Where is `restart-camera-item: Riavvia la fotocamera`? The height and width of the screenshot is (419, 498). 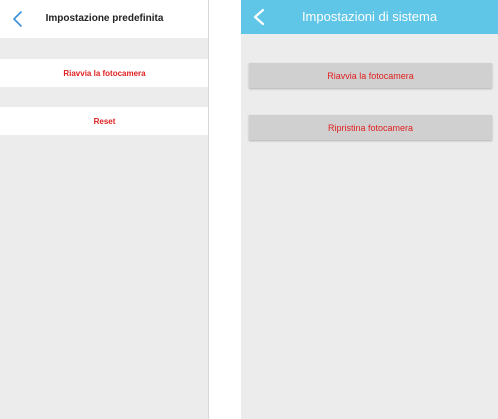 restart-camera-item: Riavvia la fotocamera is located at coordinates (104, 73).